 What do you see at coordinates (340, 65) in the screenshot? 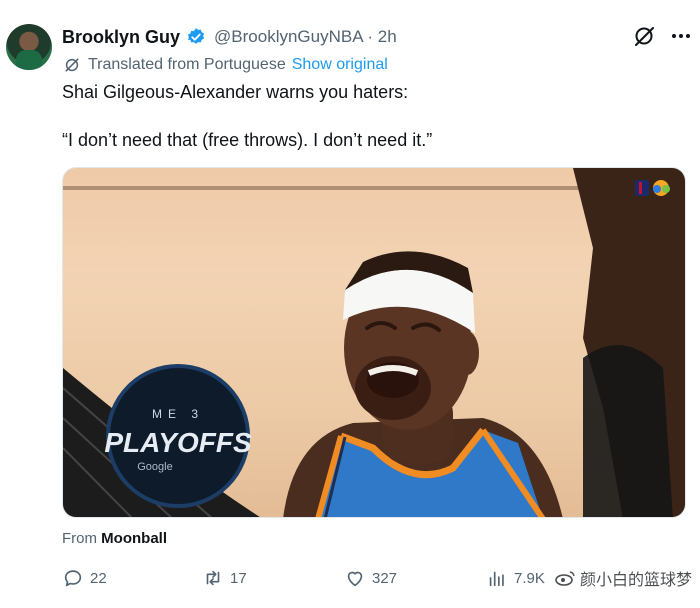
I see `show-original-link: Show original` at bounding box center [340, 65].